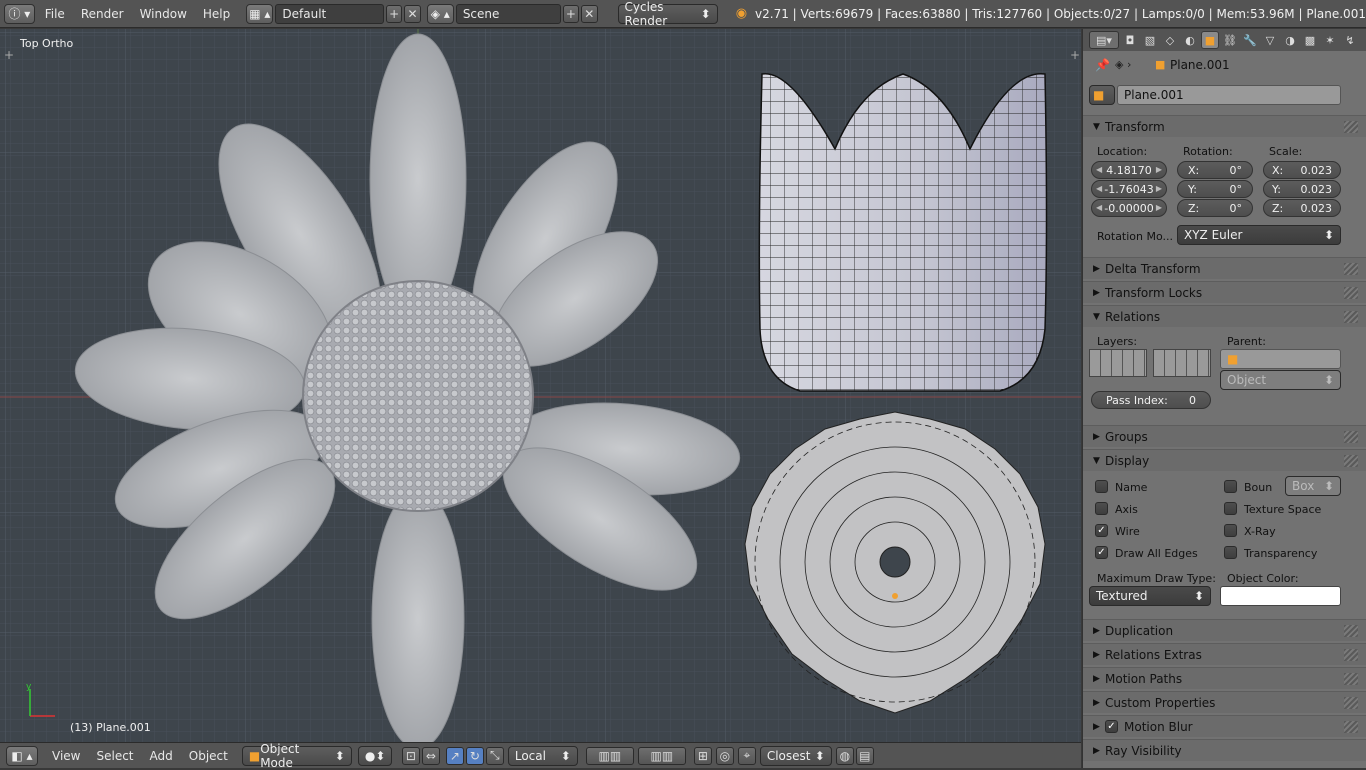 The image size is (1366, 770). I want to click on tab-layers: ▧, so click(1150, 40).